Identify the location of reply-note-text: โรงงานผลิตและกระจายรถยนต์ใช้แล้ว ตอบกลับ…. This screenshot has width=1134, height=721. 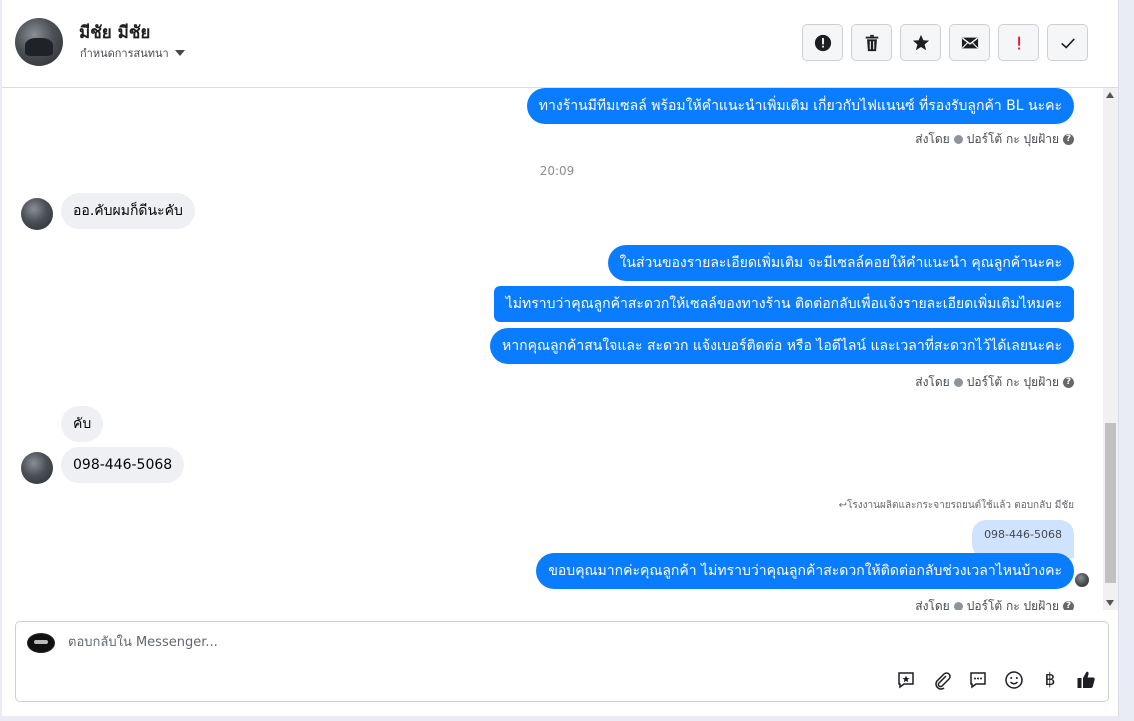
(960, 505).